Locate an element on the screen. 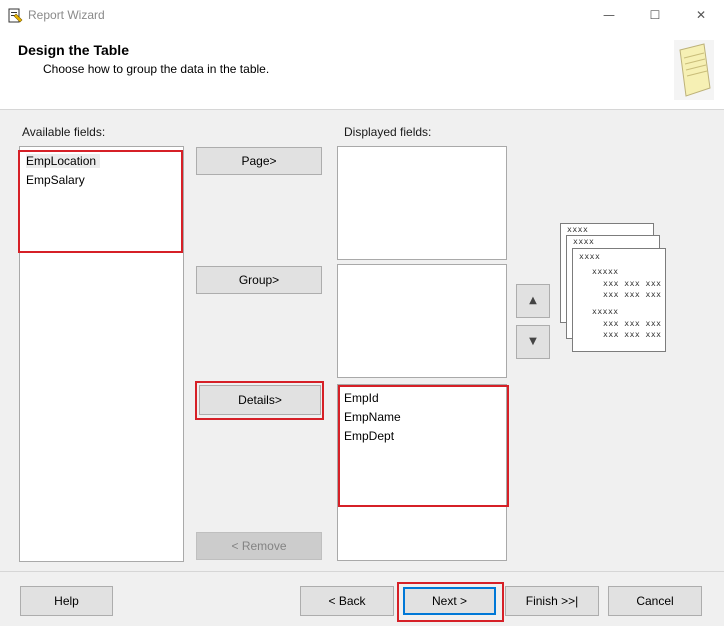  move-up-button: ▲ is located at coordinates (533, 301).